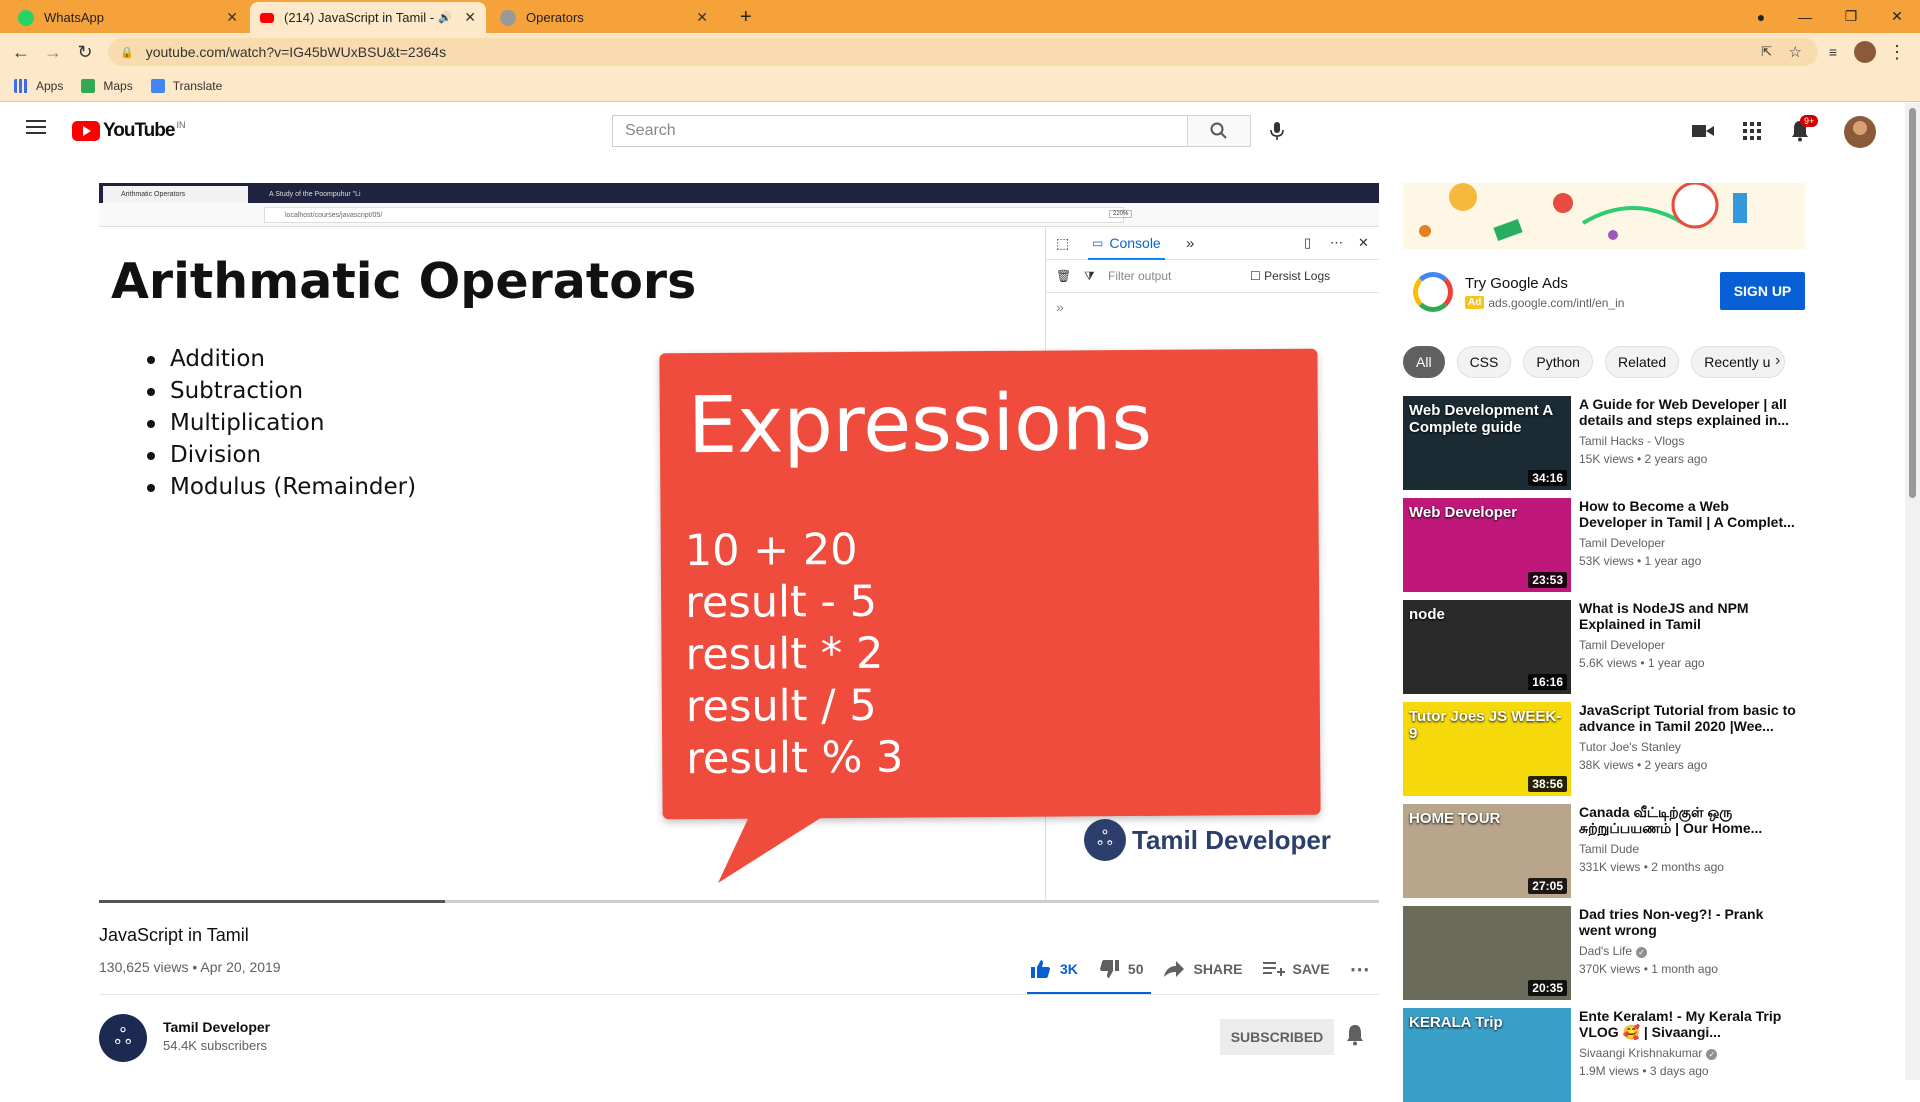 The image size is (1920, 1102). What do you see at coordinates (123, 1038) in the screenshot?
I see `channel-avatar: ஃ` at bounding box center [123, 1038].